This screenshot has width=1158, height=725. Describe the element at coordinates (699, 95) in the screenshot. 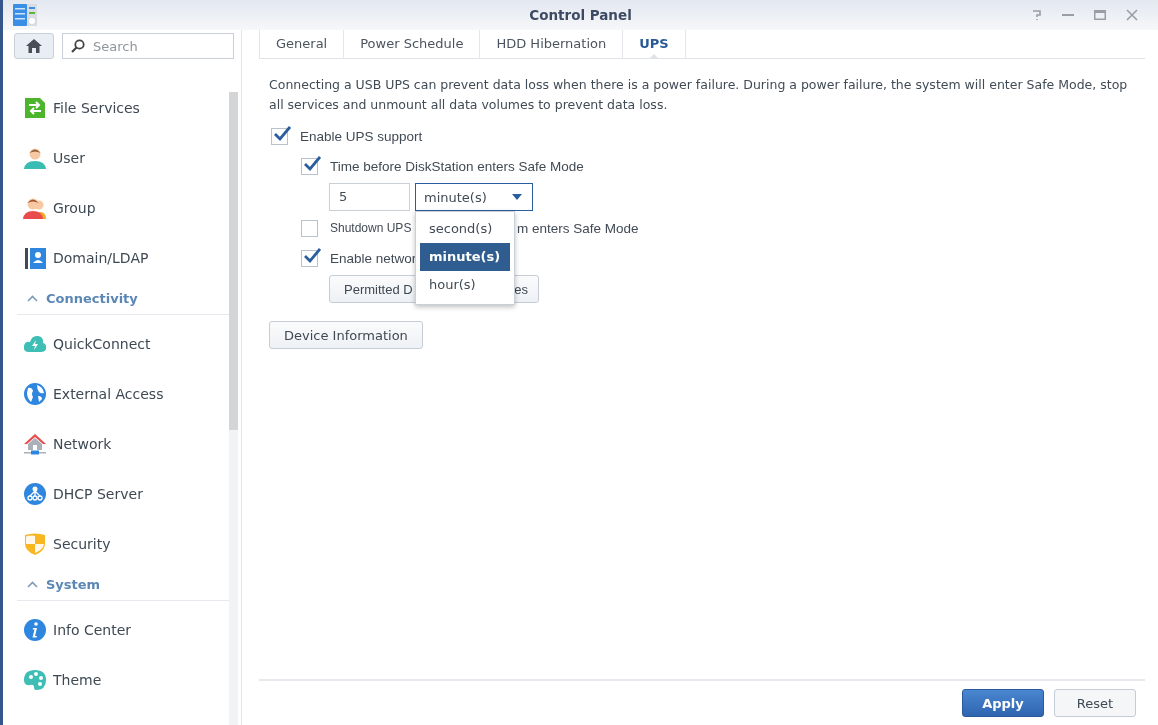

I see `description-text: Connecting a USB UPS can prevent data loss when there is a power failure. During a power failure, the system will enter Safe Mode, stop all services and unmount all data volumes to prevent data loss.` at that location.